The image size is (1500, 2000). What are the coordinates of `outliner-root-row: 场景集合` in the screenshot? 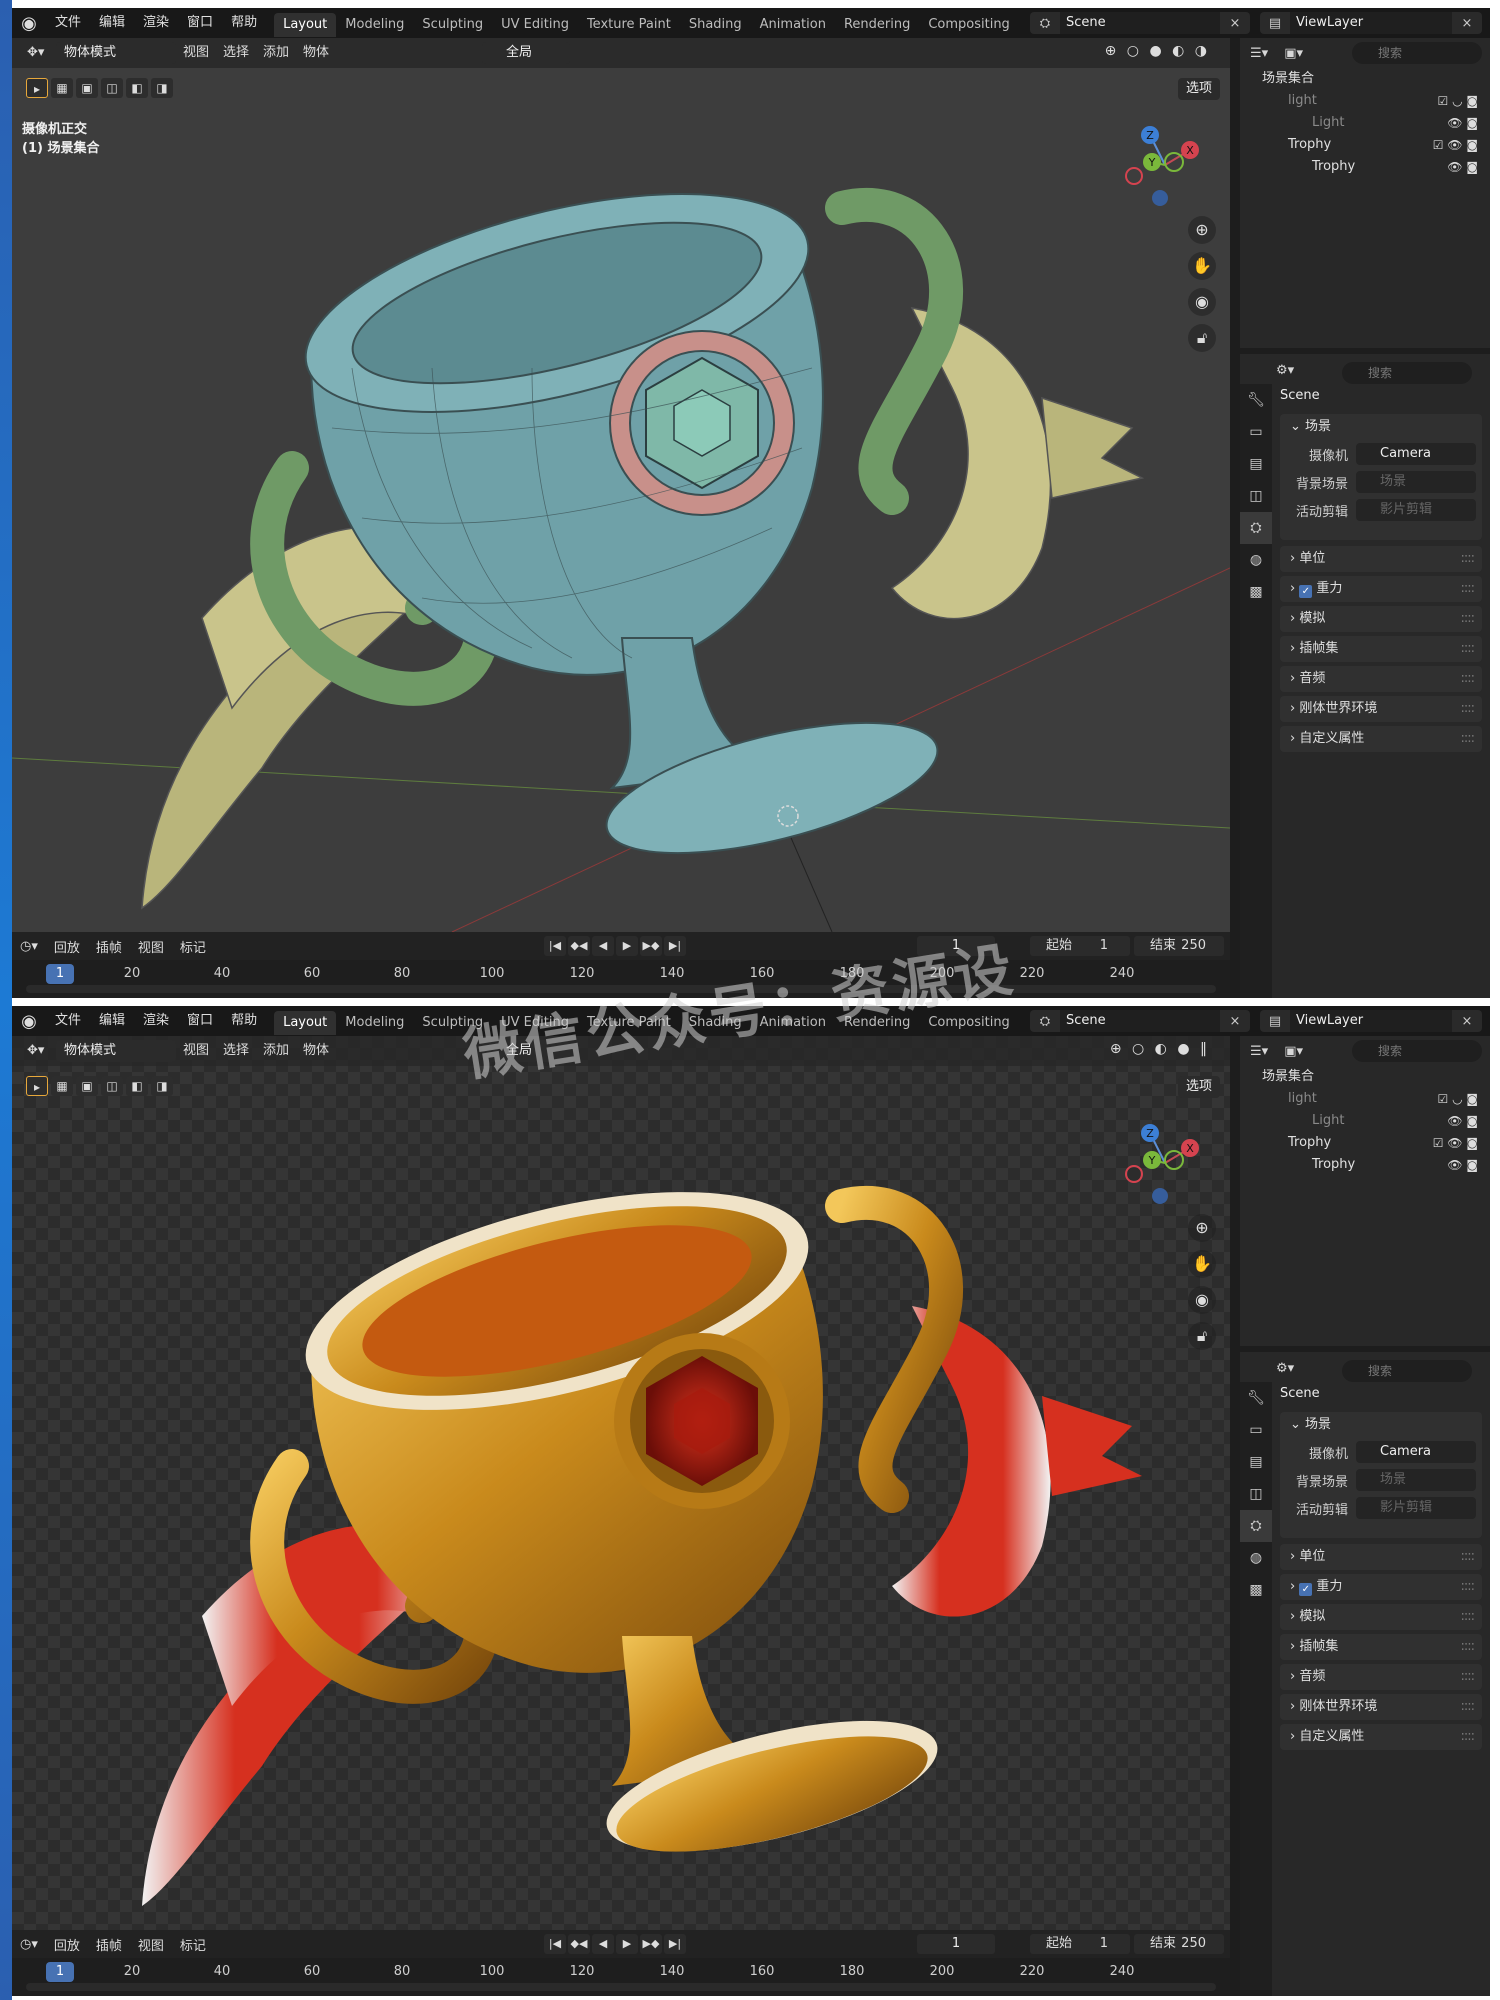 It's located at (1365, 1077).